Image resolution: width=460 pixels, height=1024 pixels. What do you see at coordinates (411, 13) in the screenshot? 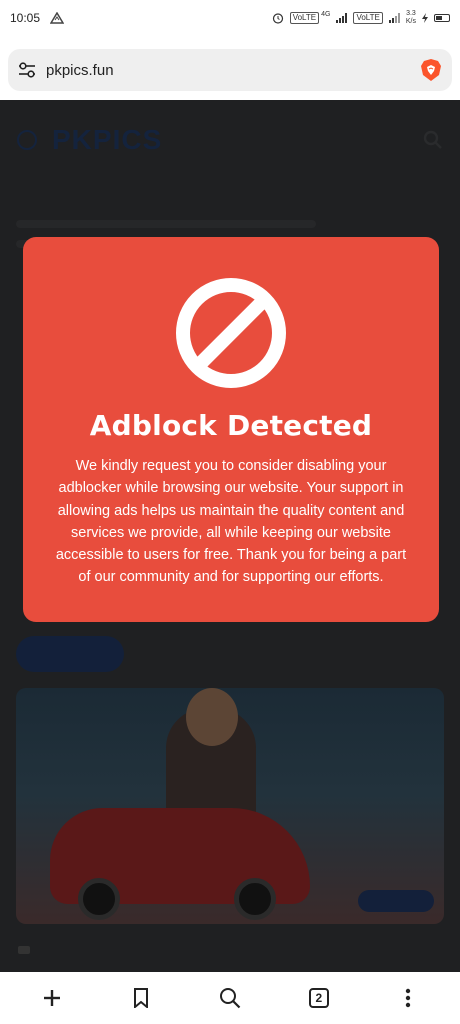
I see `network-speed: 3.3` at bounding box center [411, 13].